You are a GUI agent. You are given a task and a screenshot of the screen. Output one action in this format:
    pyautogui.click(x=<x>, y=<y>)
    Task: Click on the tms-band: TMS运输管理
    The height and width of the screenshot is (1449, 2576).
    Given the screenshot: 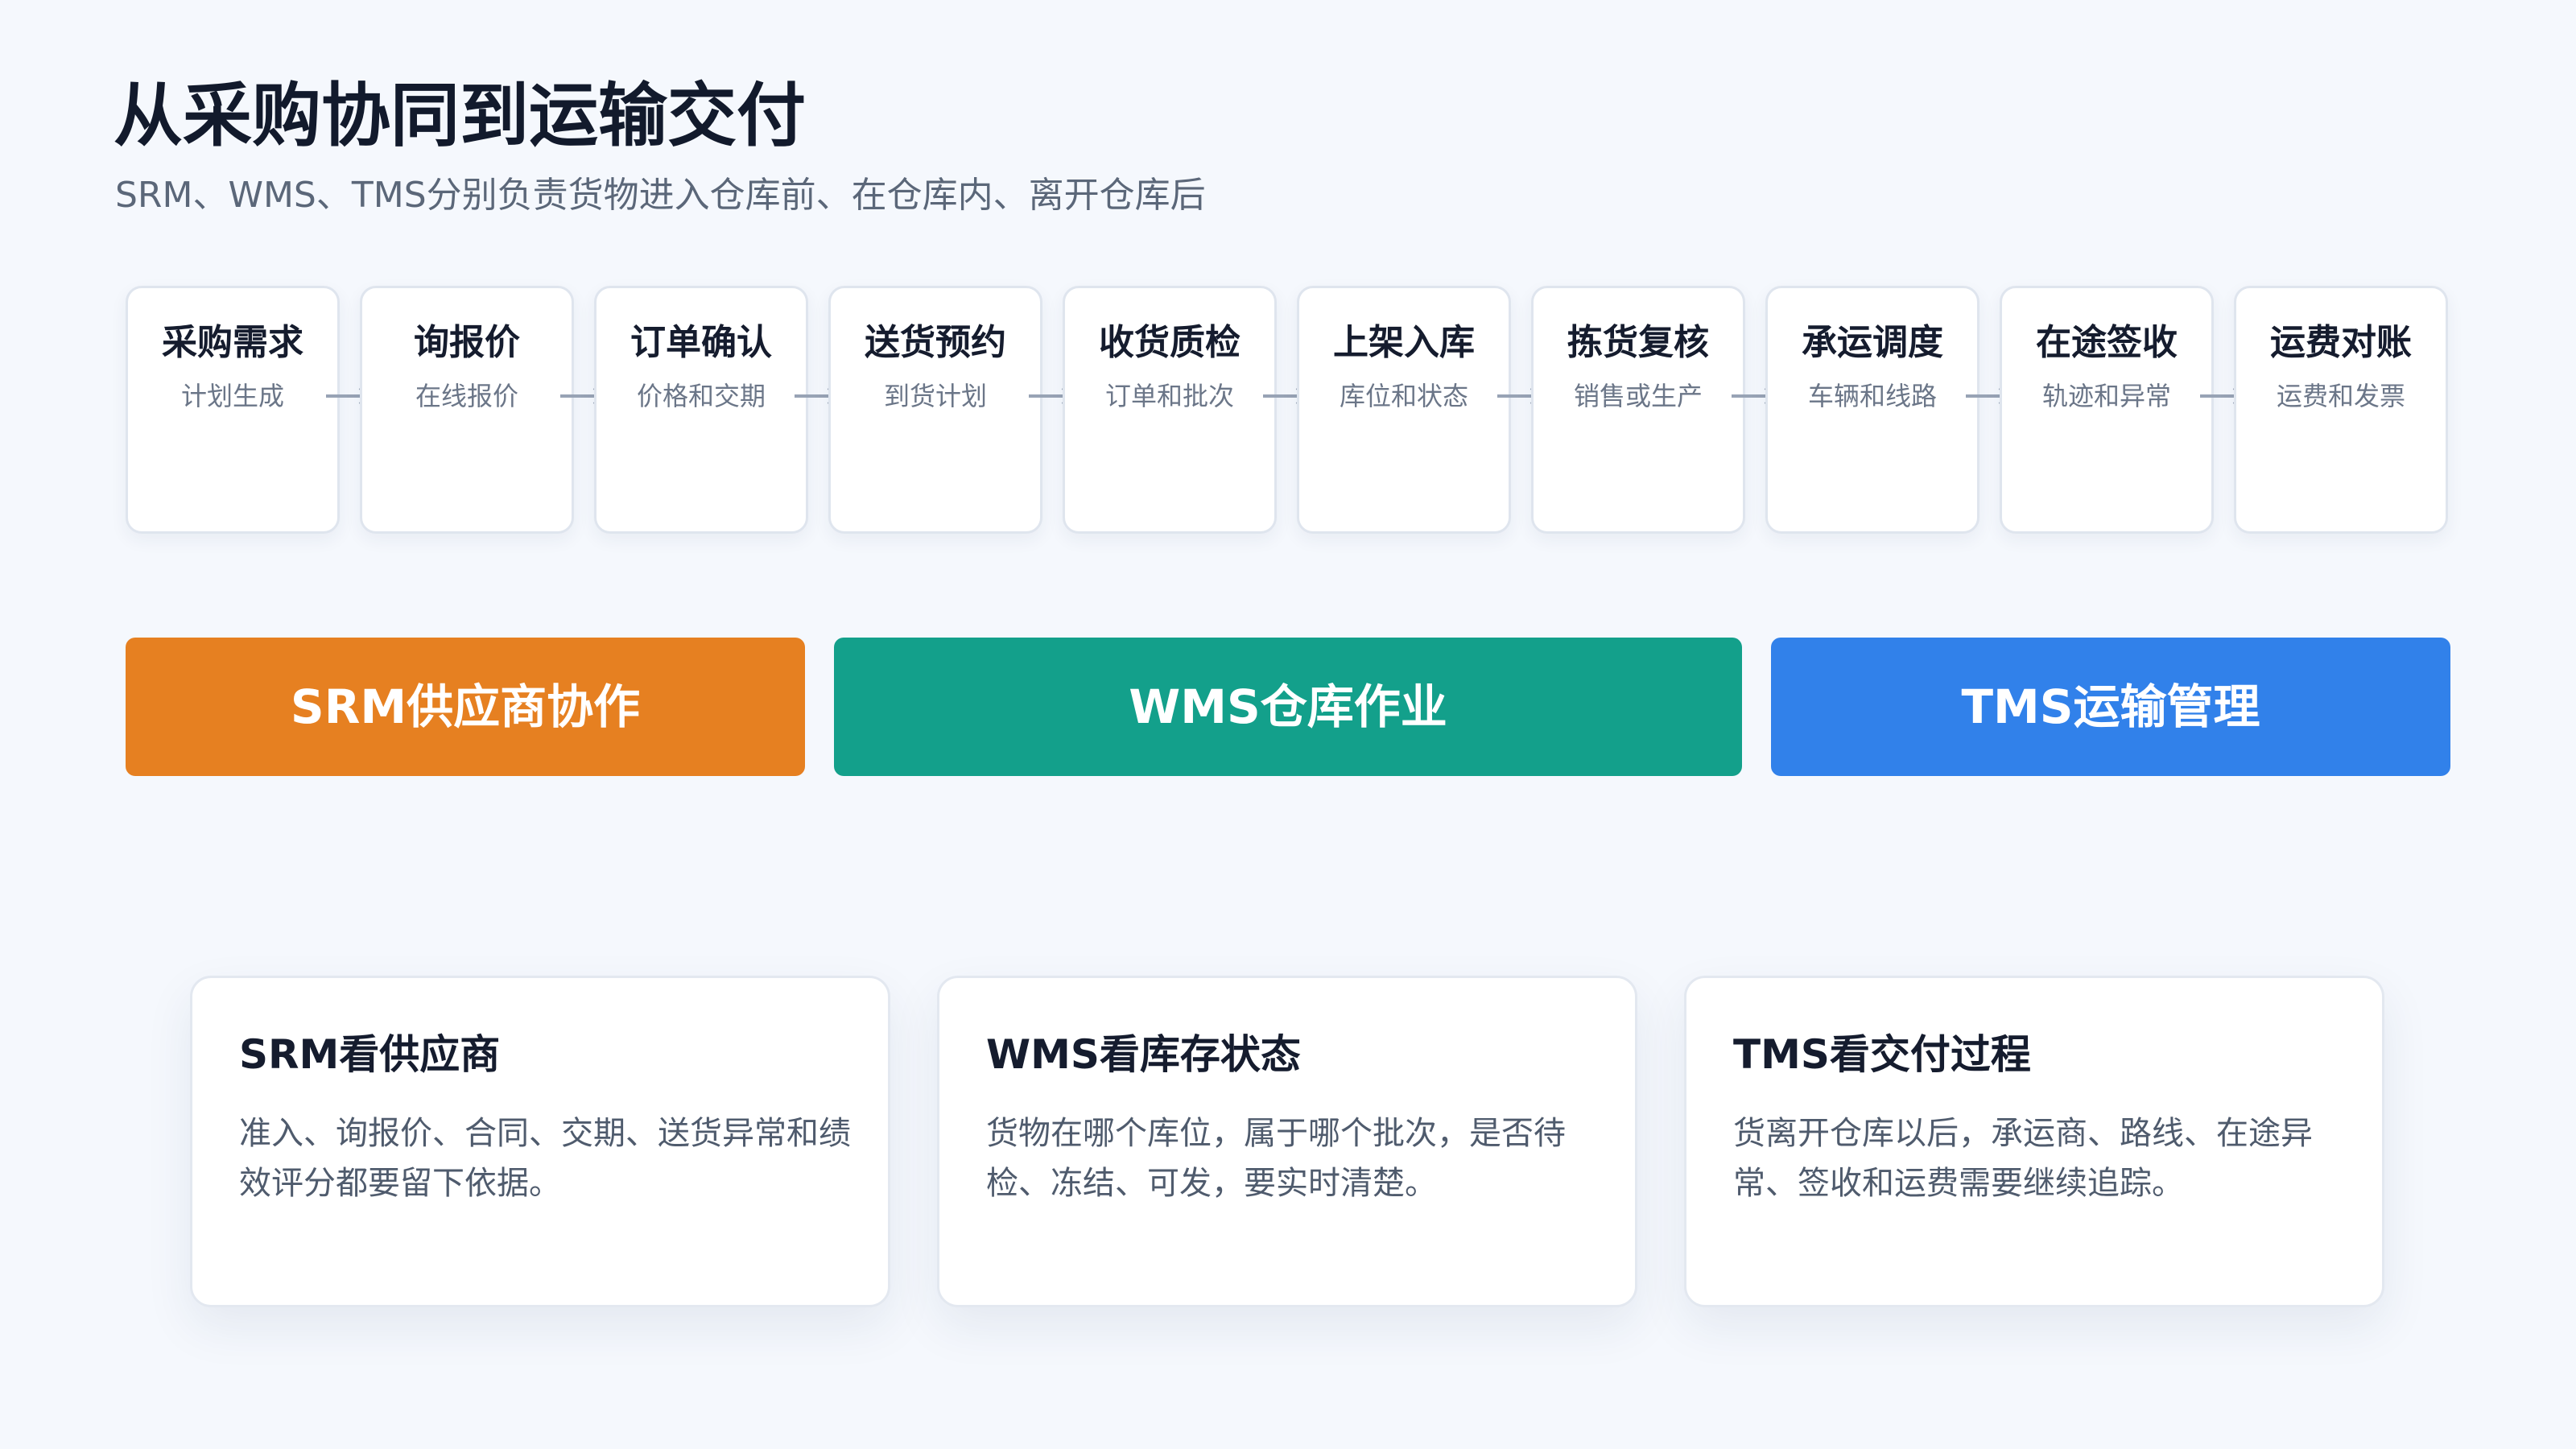 What is the action you would take?
    pyautogui.click(x=2110, y=707)
    